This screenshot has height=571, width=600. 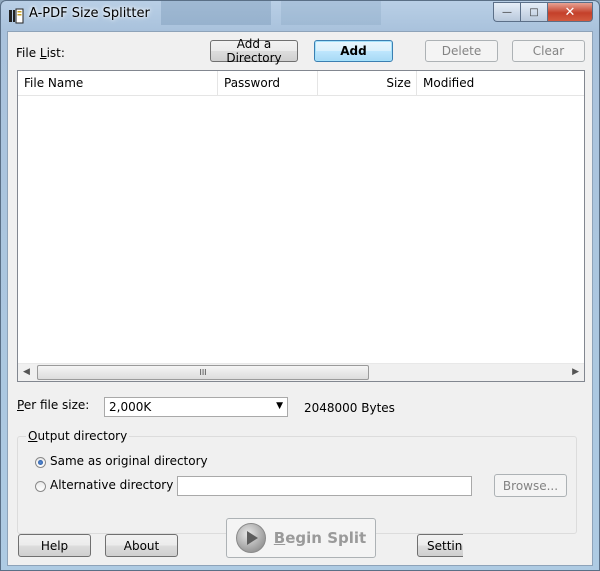 I want to click on alternative-directory-label: Alternative directory, so click(x=111, y=485).